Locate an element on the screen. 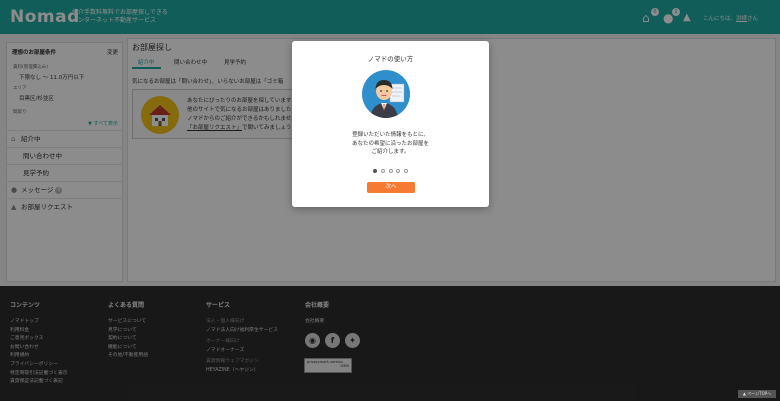 Image resolution: width=780 pixels, height=401 pixels. page-top-button: ▲ ページTOPへ is located at coordinates (757, 394).